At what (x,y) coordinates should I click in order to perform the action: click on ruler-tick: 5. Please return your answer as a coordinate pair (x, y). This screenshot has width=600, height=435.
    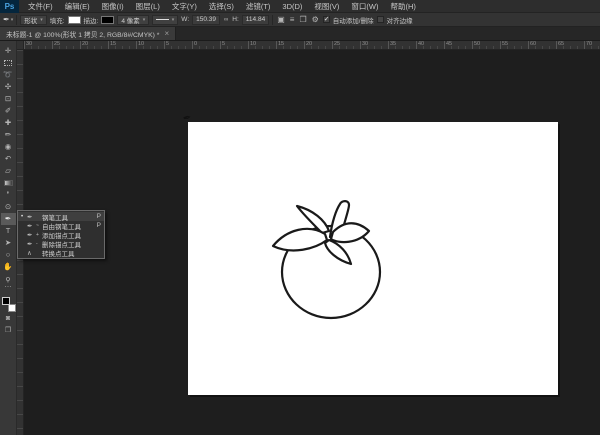
    Looking at the image, I should click on (178, 45).